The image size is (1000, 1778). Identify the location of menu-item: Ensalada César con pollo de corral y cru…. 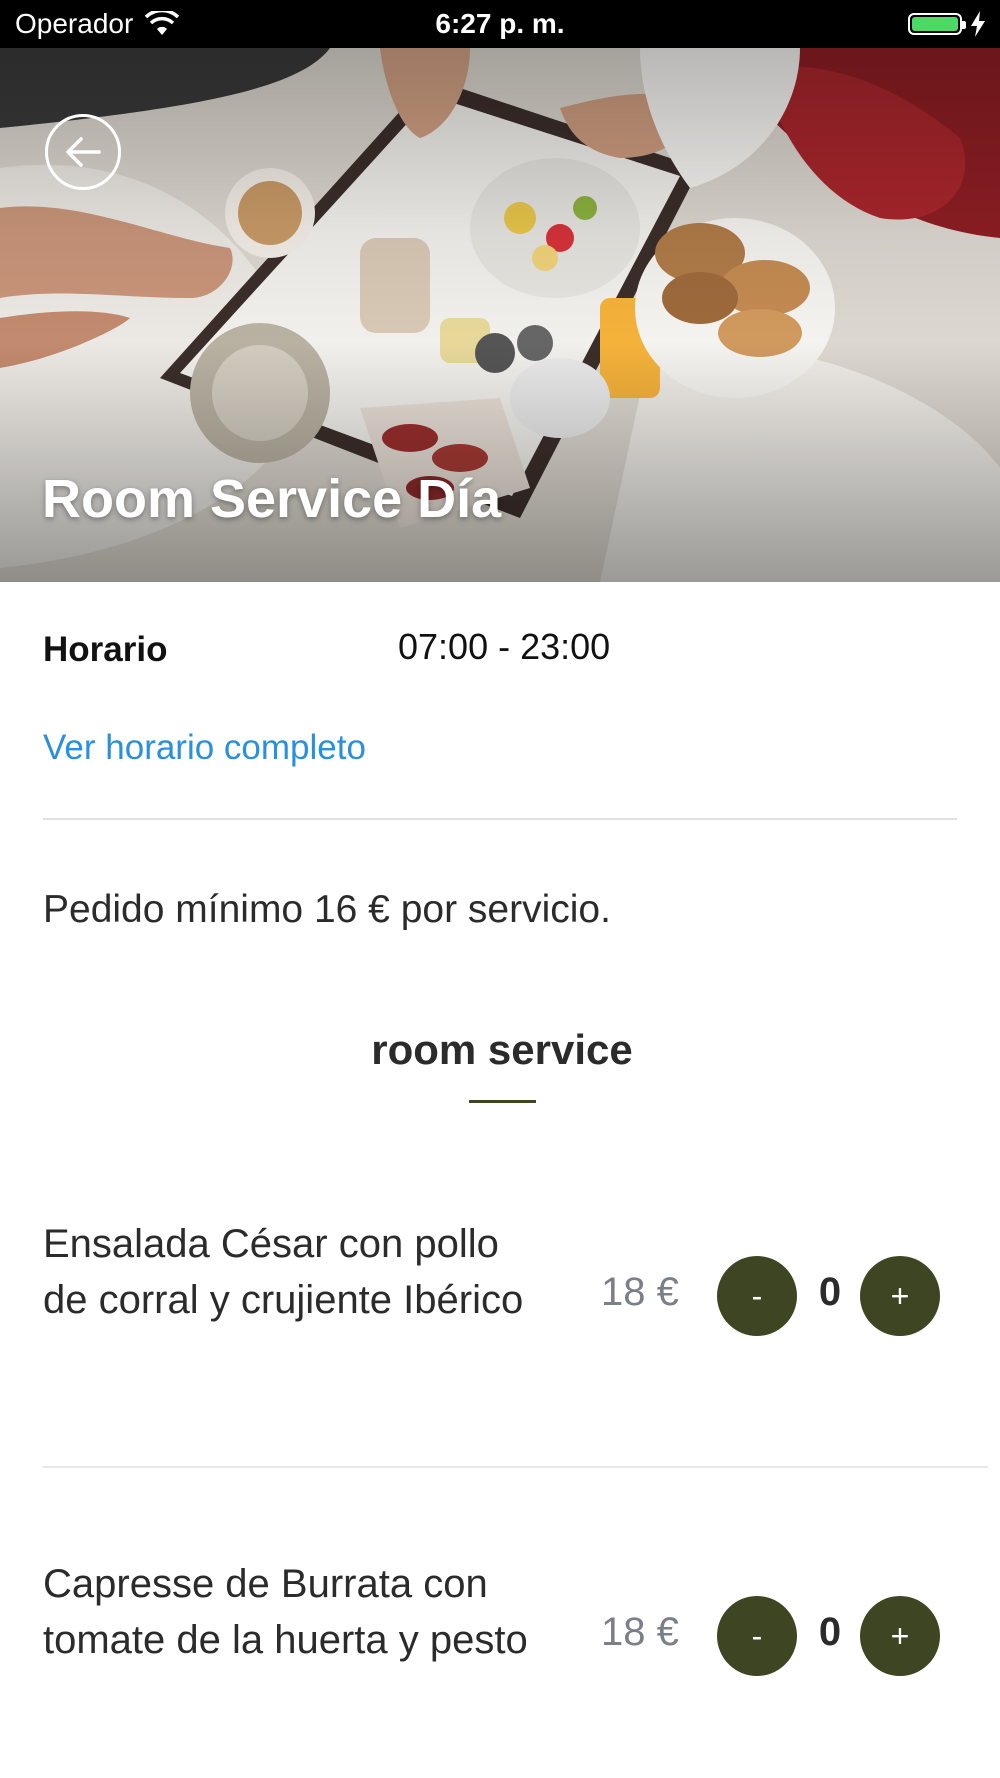
(513, 1301).